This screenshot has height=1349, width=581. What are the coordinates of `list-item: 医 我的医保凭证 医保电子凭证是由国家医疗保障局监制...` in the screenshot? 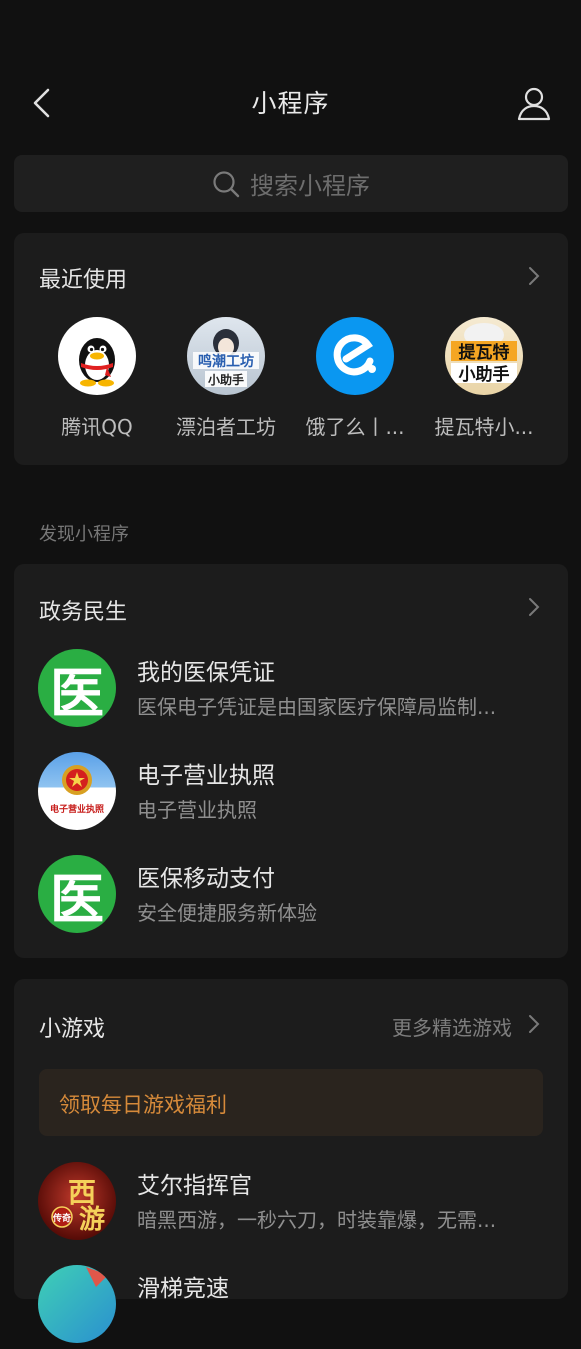 It's located at (298, 691).